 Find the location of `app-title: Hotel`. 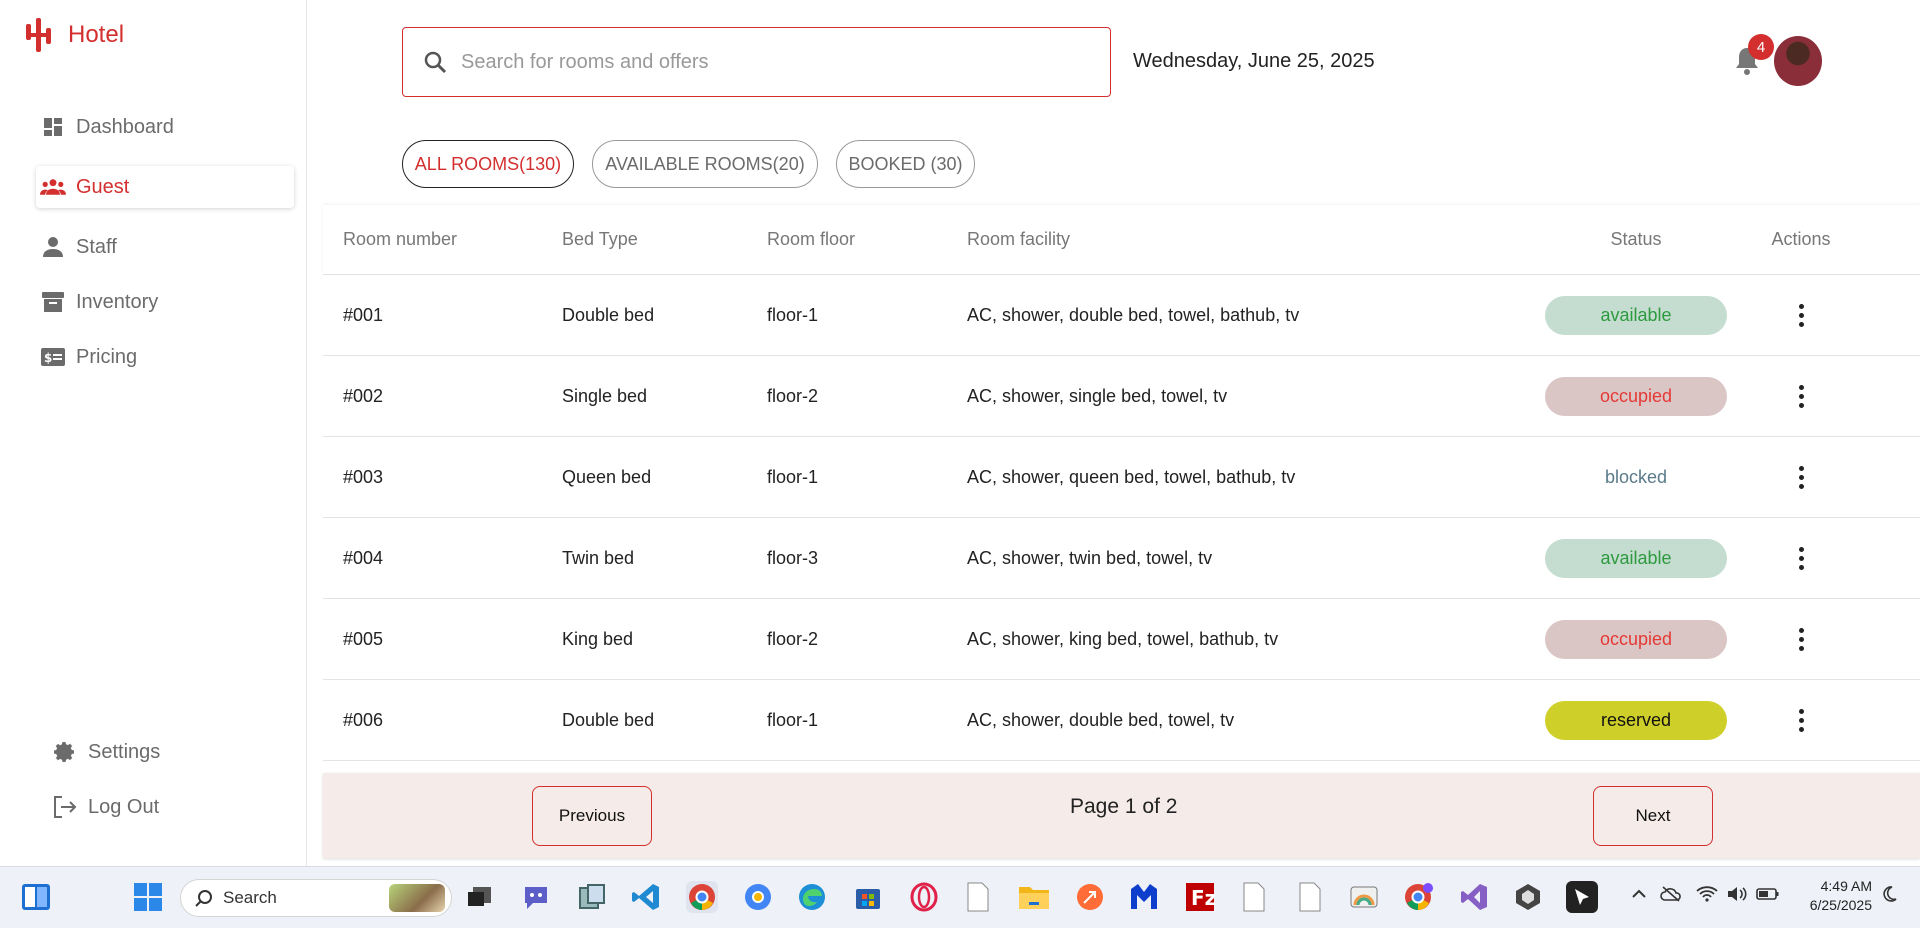

app-title: Hotel is located at coordinates (96, 34).